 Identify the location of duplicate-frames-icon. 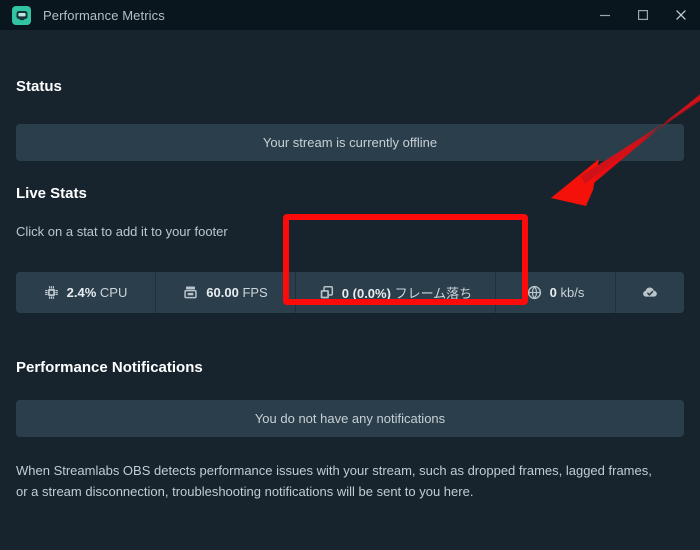
(326, 292).